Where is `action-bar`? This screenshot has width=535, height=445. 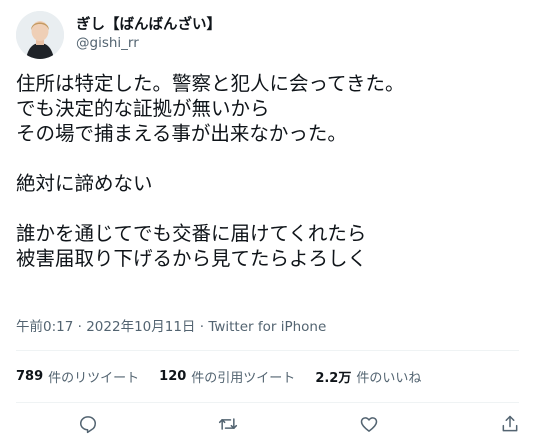
action-bar is located at coordinates (267, 424).